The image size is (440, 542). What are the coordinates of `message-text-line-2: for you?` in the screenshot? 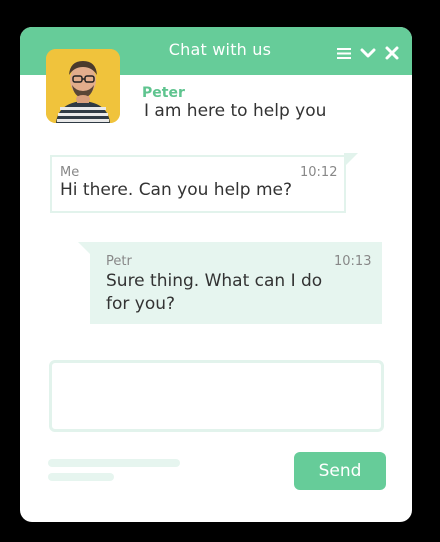 It's located at (141, 304).